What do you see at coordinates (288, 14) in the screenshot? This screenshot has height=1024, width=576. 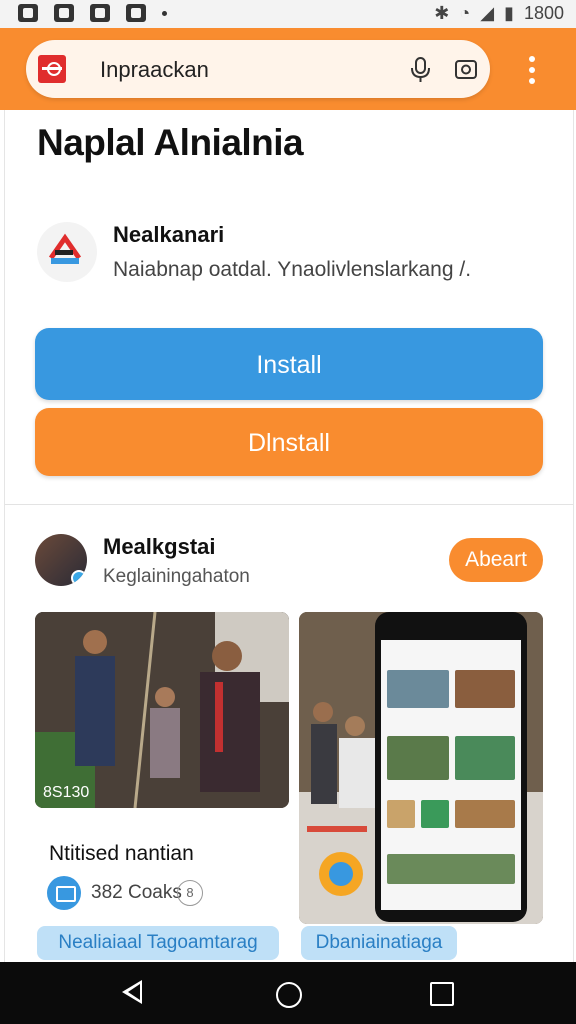 I see `status-bar: ✱ ◔ ◢ ▮ 1800` at bounding box center [288, 14].